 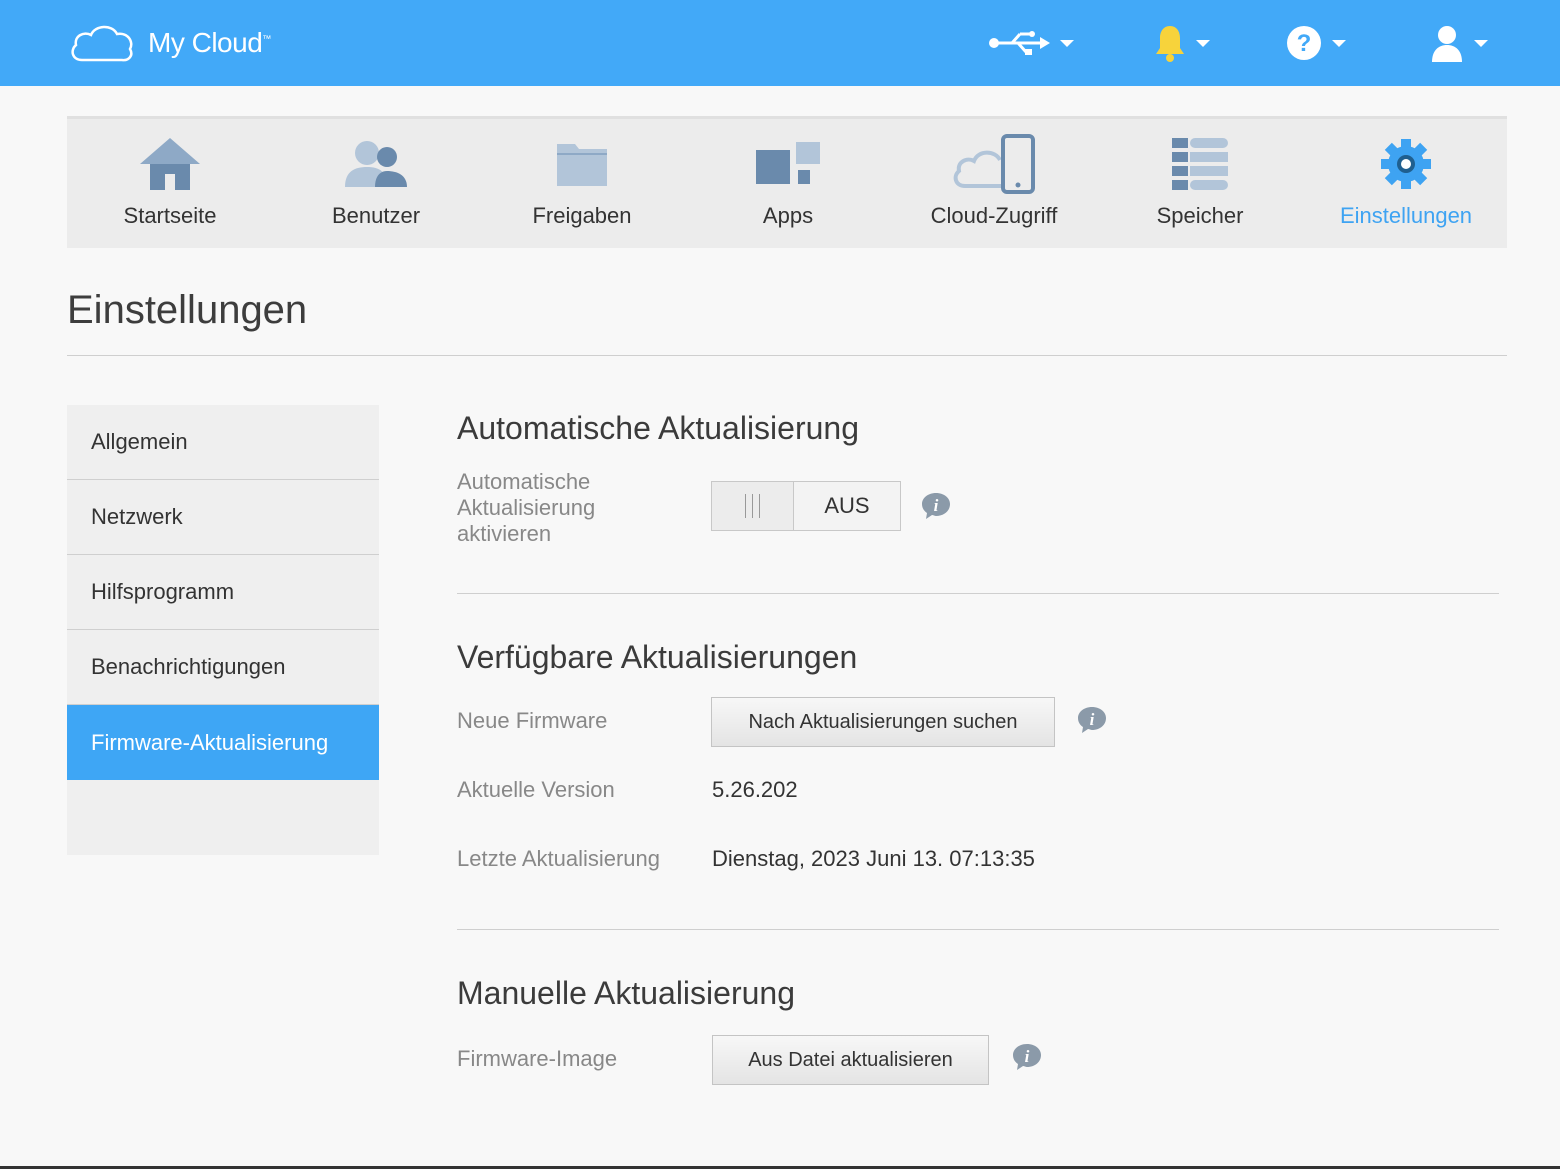 I want to click on usb-icon, so click(x=1019, y=43).